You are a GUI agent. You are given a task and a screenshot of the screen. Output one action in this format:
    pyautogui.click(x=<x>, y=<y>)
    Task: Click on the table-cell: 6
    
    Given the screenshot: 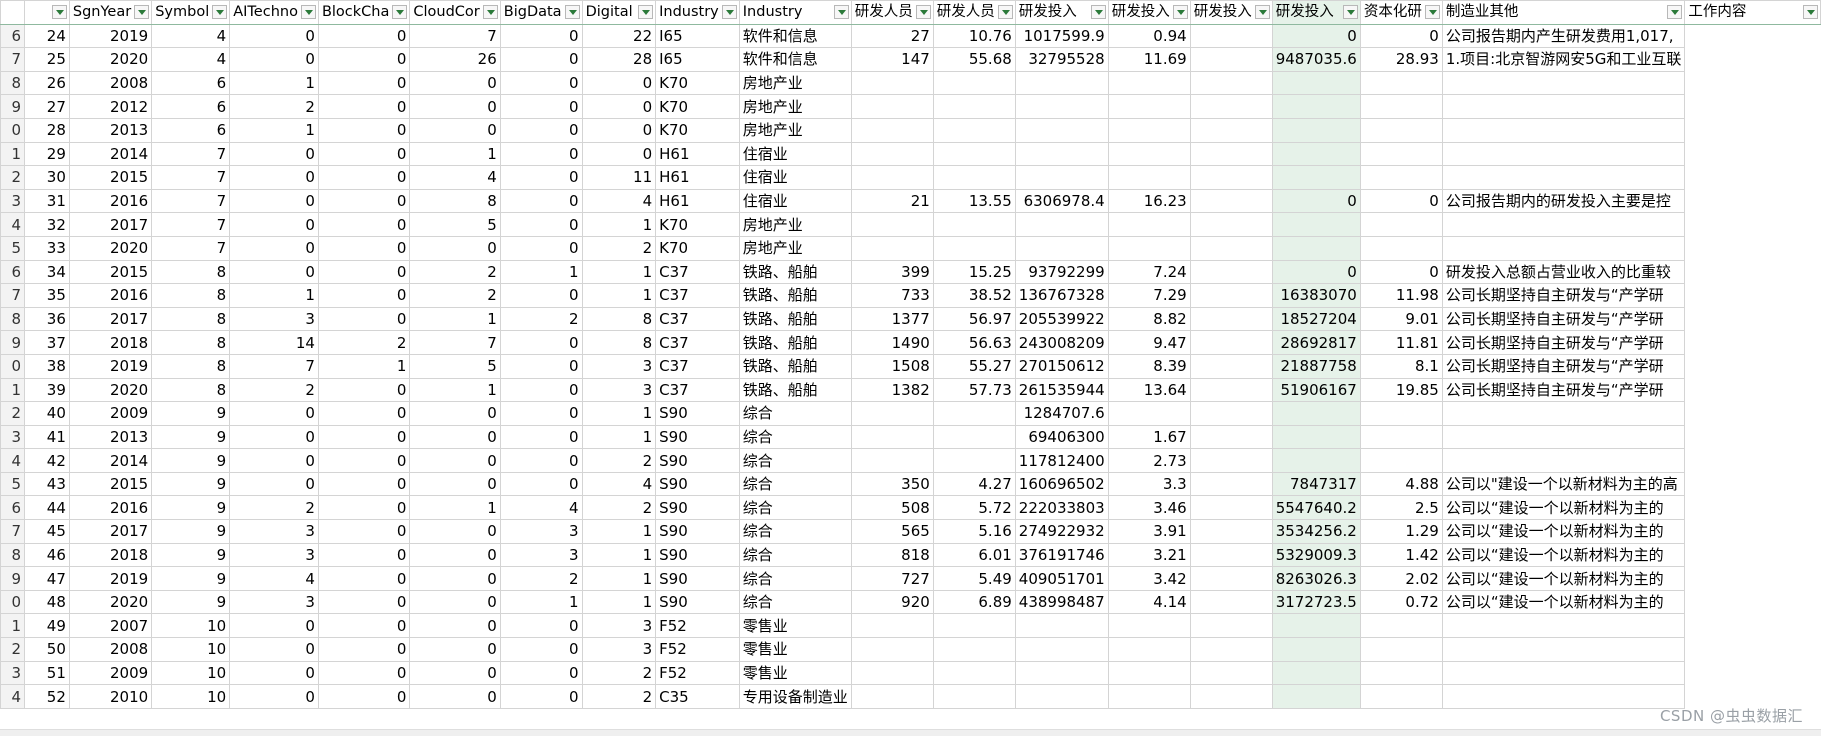 What is the action you would take?
    pyautogui.click(x=191, y=130)
    